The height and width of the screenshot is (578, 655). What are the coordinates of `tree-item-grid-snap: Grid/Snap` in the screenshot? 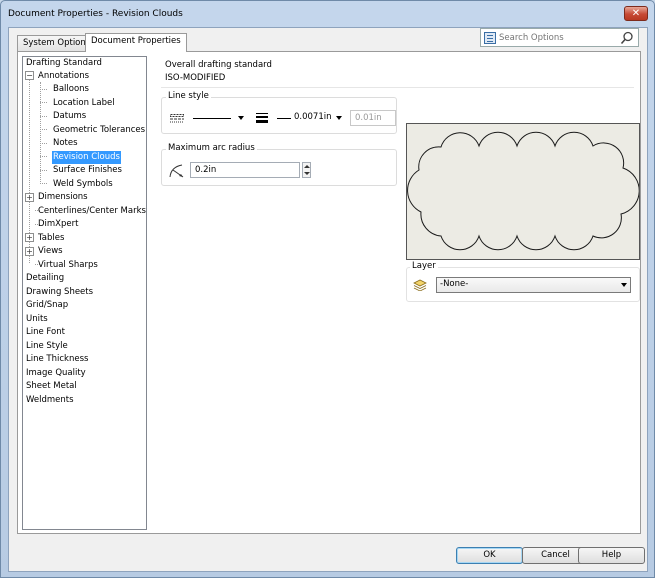 It's located at (47, 305).